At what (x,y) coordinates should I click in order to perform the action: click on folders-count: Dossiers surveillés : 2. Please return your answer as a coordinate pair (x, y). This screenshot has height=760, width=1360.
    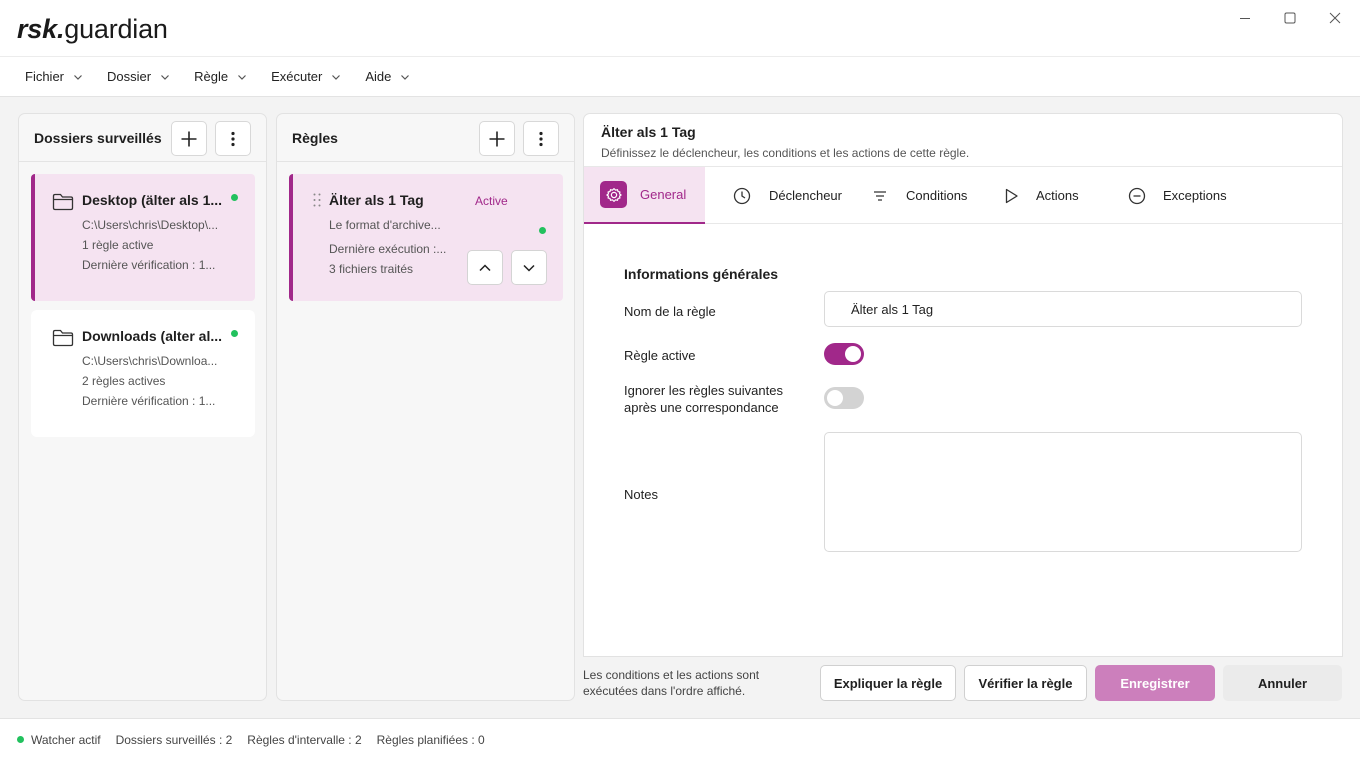
    Looking at the image, I should click on (174, 739).